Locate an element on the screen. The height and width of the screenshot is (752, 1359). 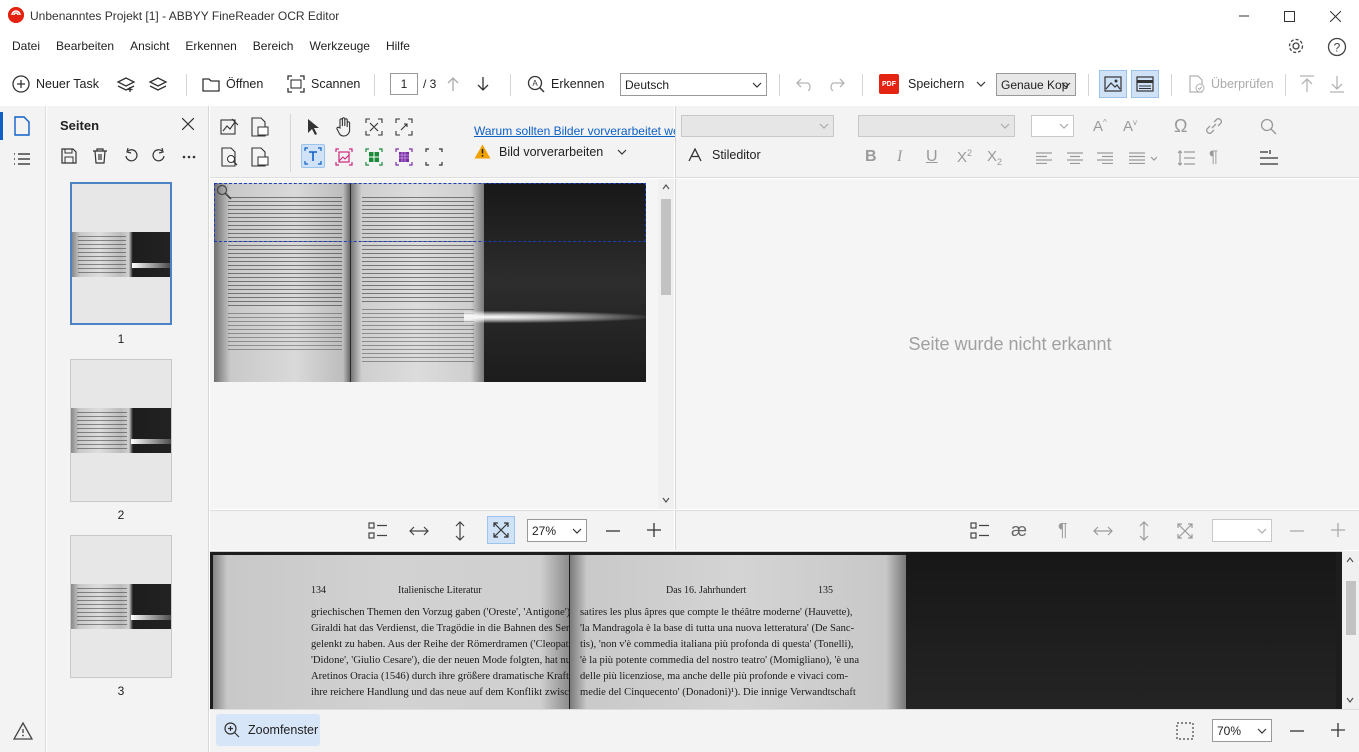
zoom-window-zoom-select: 70% is located at coordinates (1242, 730).